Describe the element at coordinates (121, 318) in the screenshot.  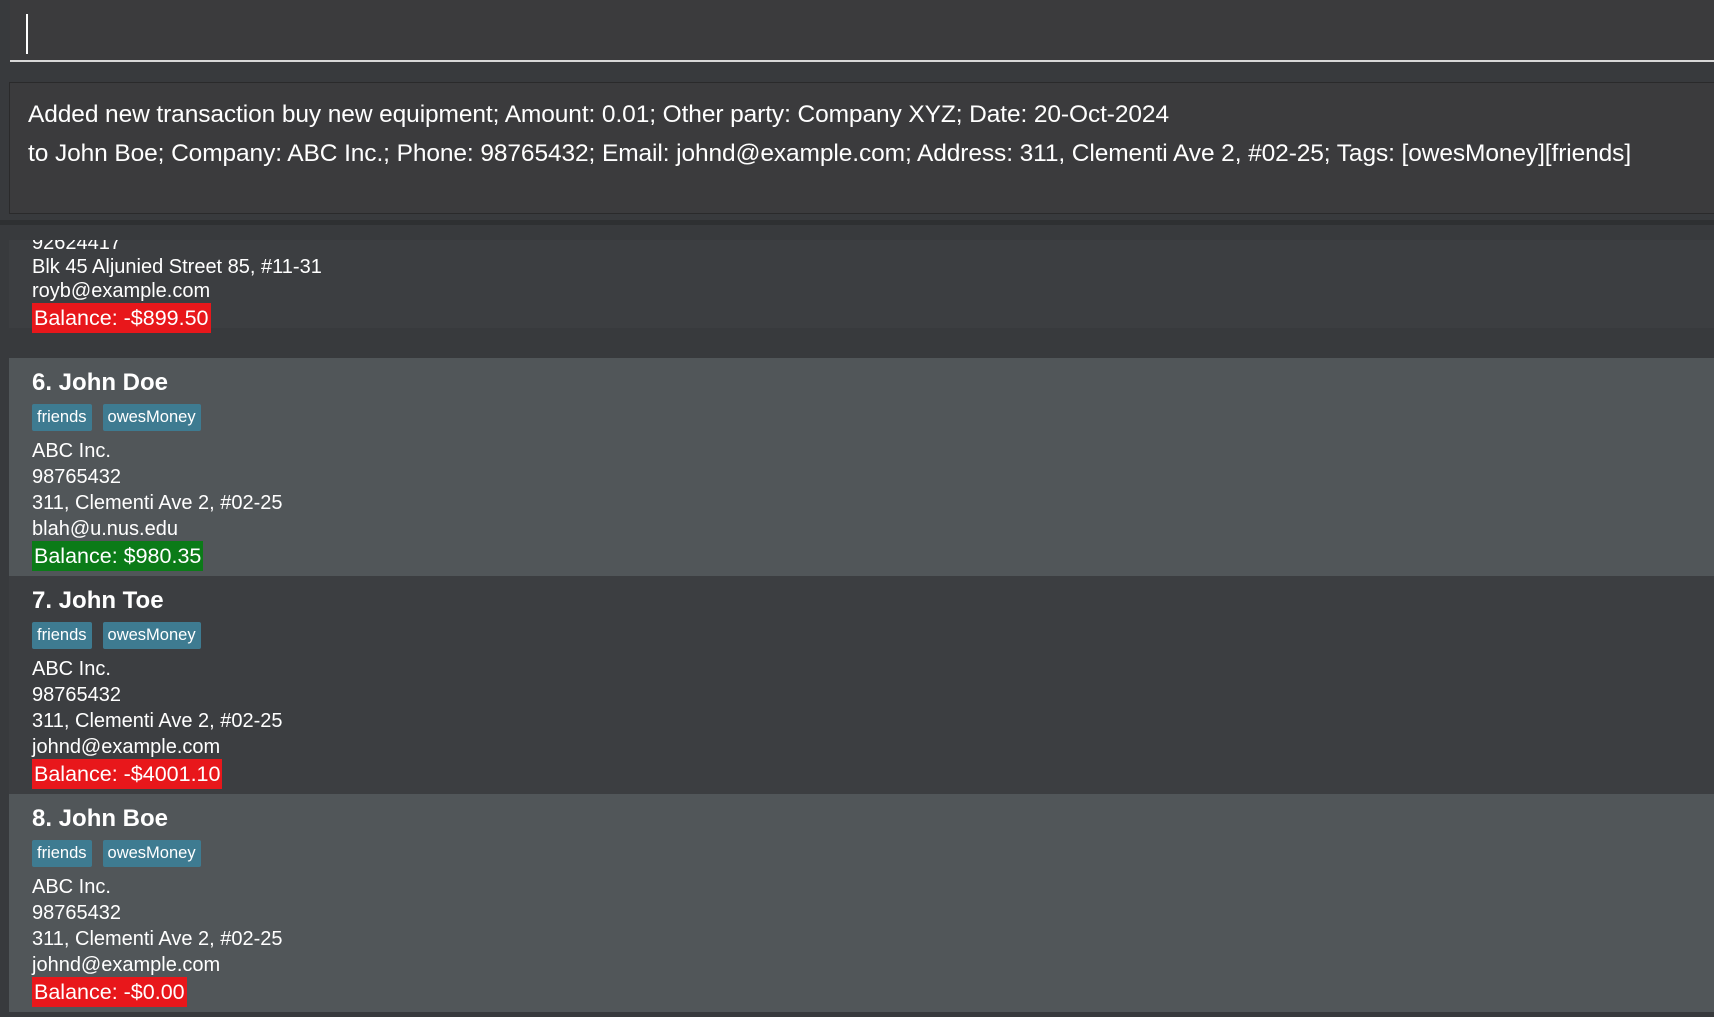
I see `person-balance: Balance: -$899.50` at that location.